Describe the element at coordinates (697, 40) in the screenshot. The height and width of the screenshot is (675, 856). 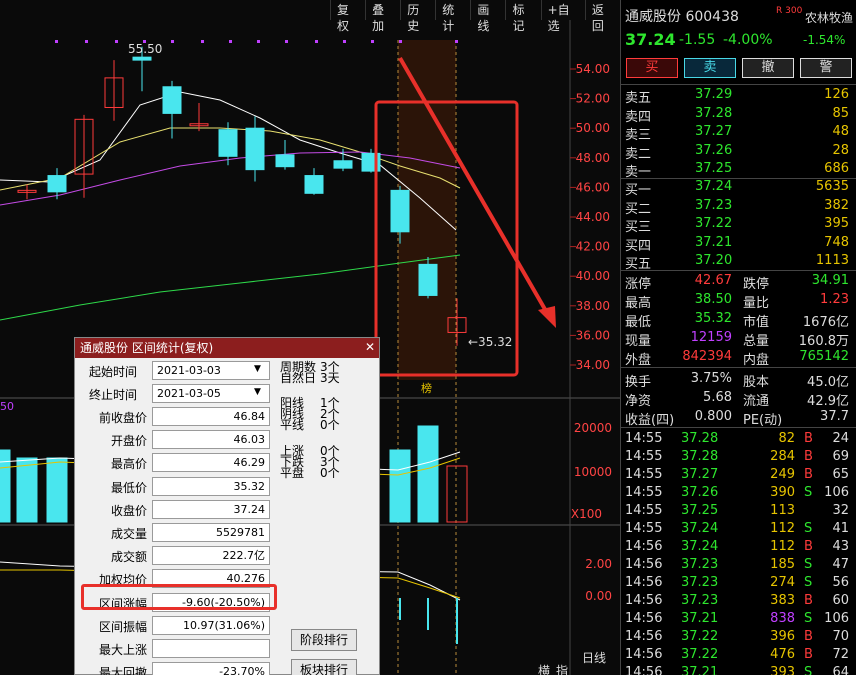
I see `change: -1.55` at that location.